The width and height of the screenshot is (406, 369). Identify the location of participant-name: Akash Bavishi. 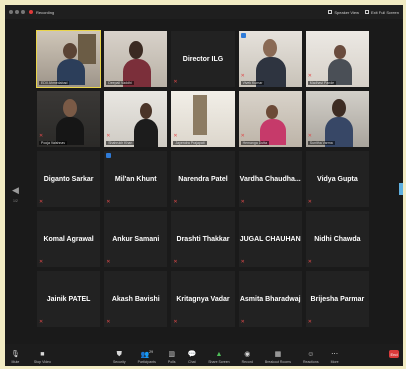
(135, 299).